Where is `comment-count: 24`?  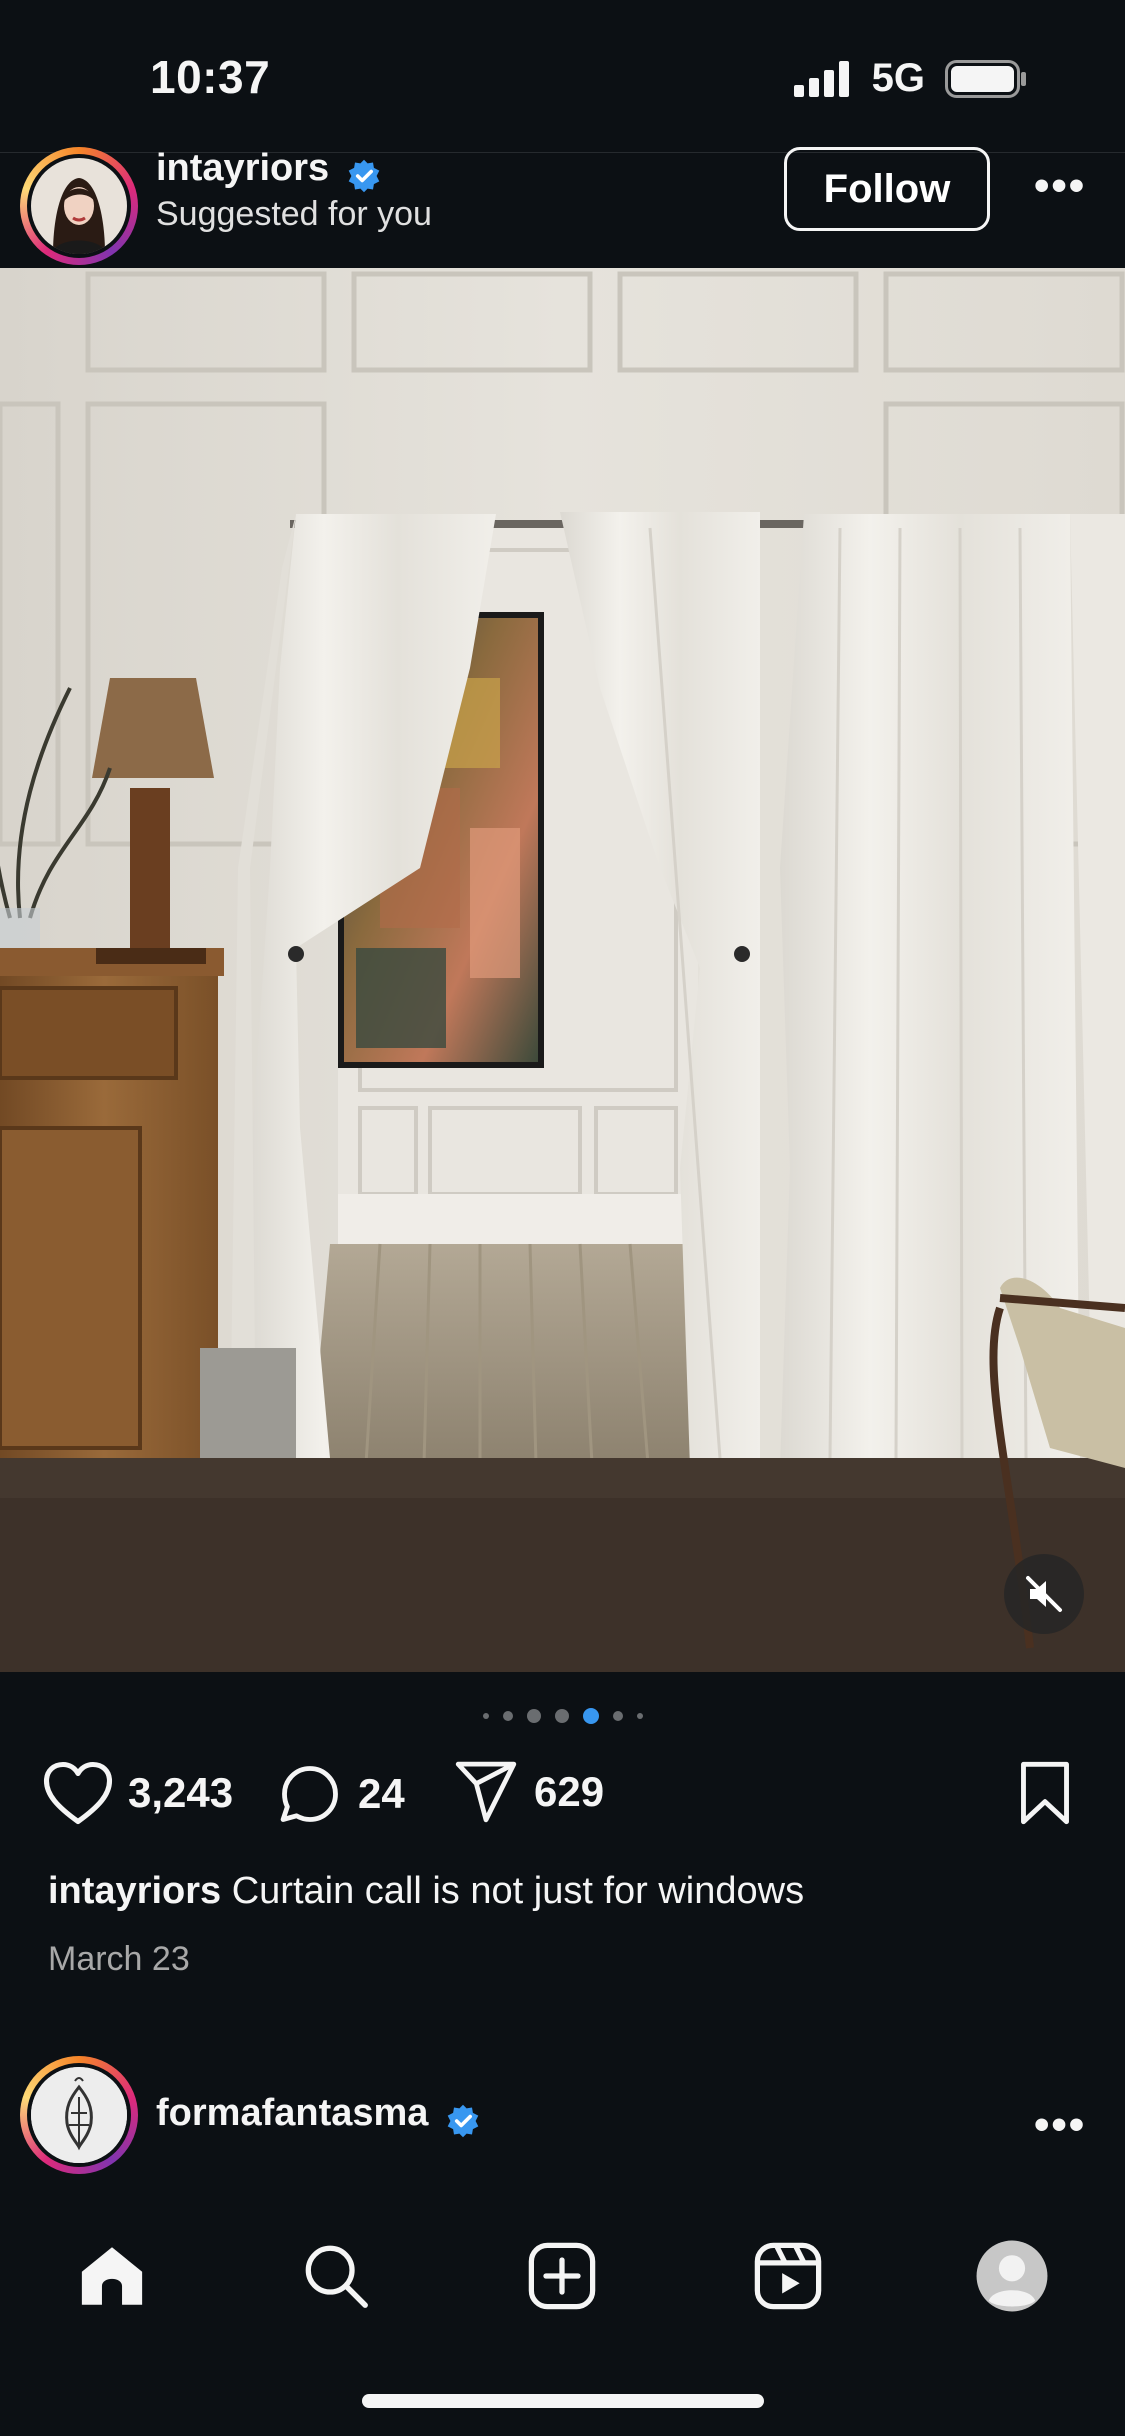 comment-count: 24 is located at coordinates (381, 1793).